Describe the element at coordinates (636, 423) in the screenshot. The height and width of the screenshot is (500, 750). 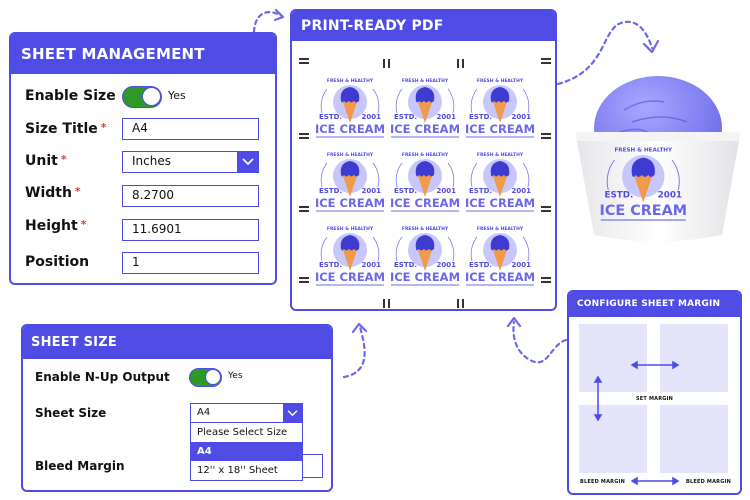
I see `double-arrow-icon` at that location.